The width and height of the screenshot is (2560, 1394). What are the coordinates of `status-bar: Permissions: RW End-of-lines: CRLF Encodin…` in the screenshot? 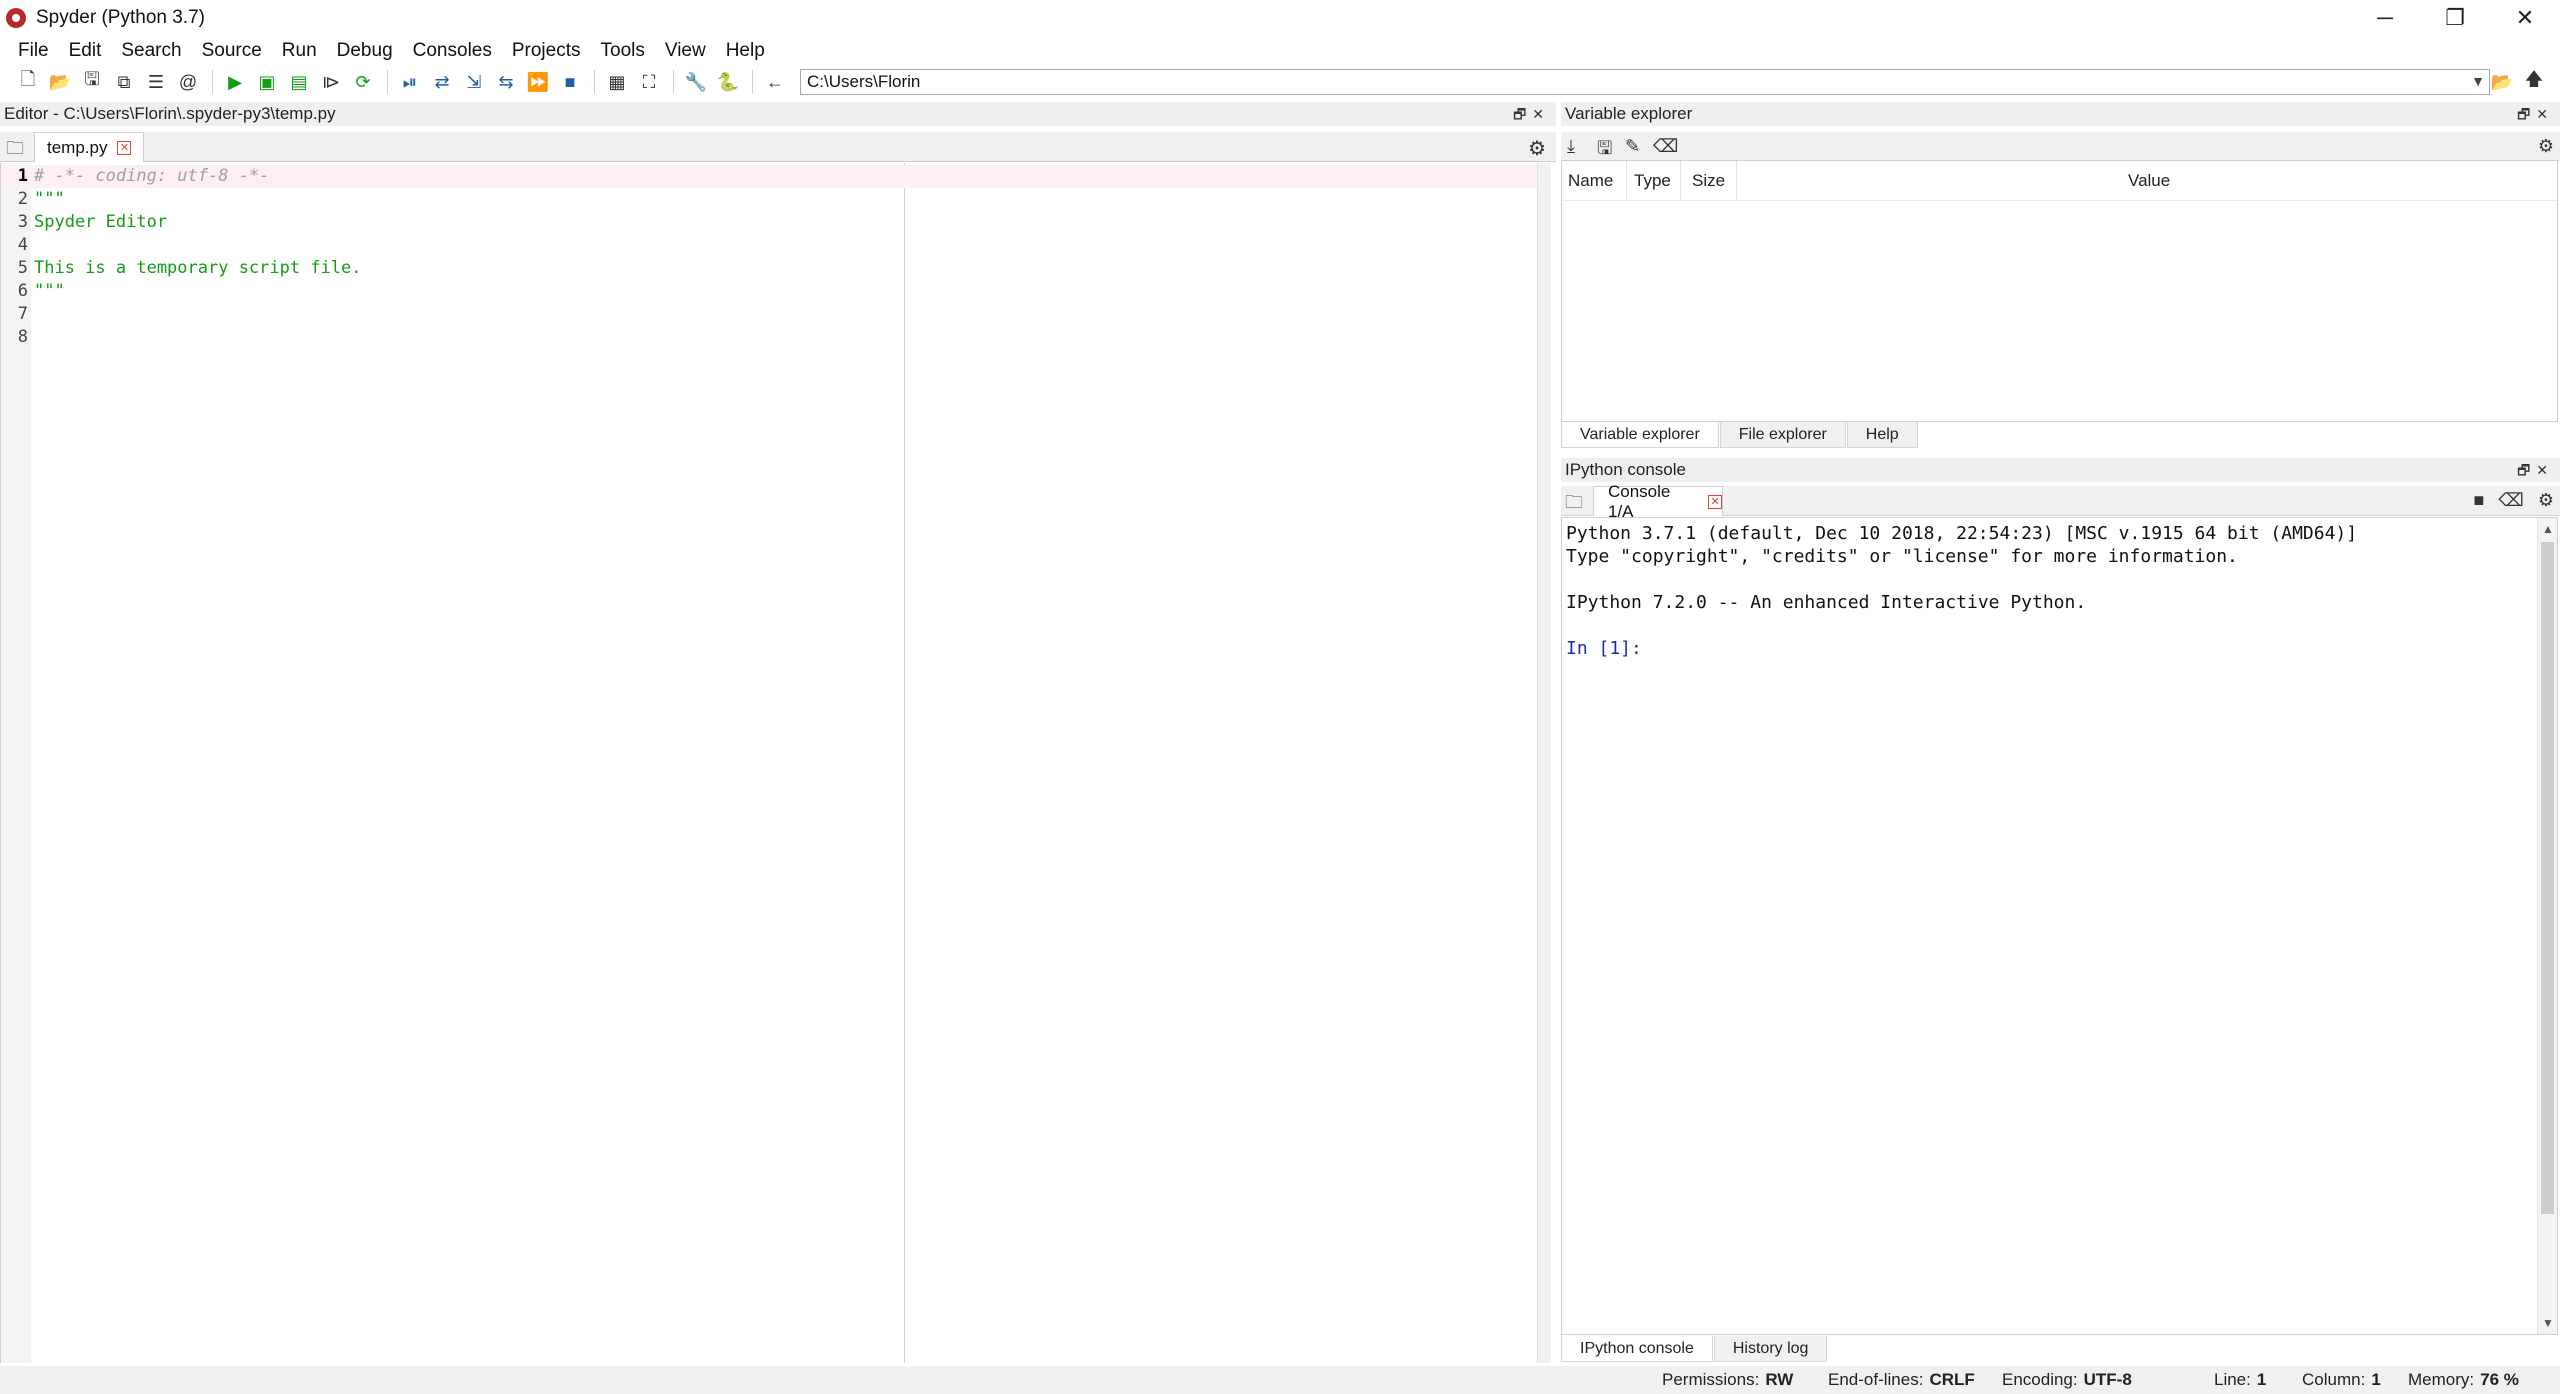 It's located at (1280, 1380).